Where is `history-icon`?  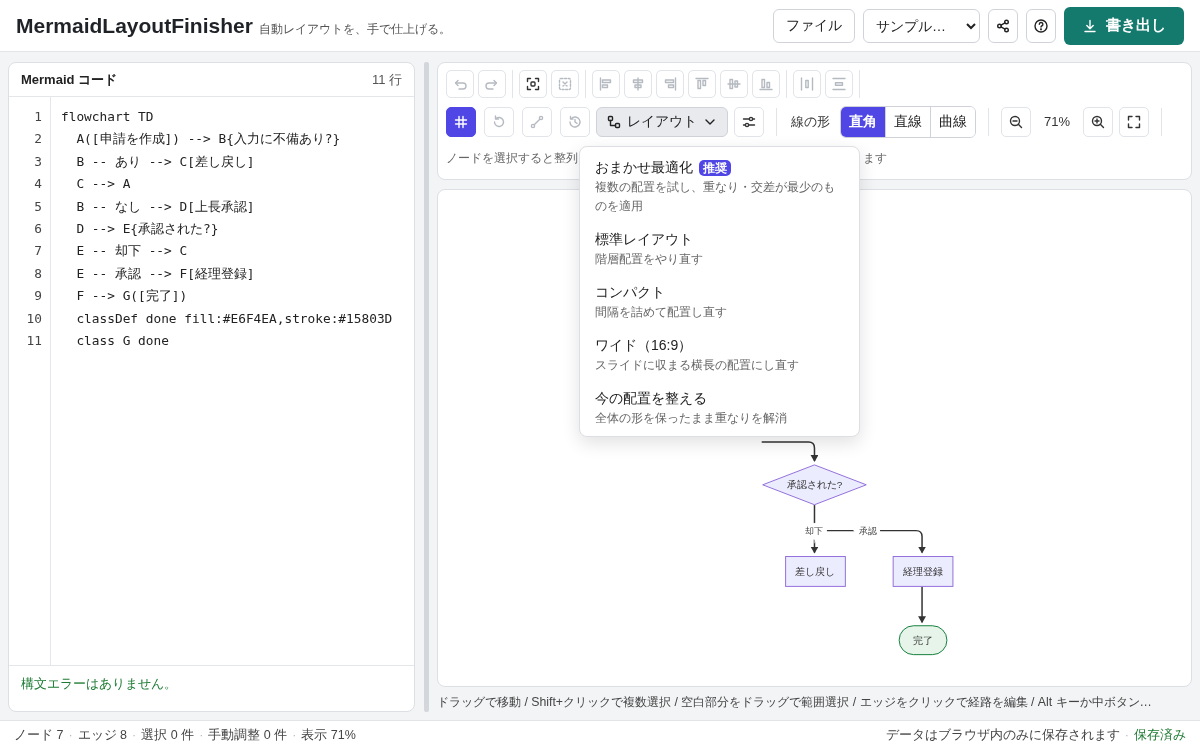
history-icon is located at coordinates (575, 122).